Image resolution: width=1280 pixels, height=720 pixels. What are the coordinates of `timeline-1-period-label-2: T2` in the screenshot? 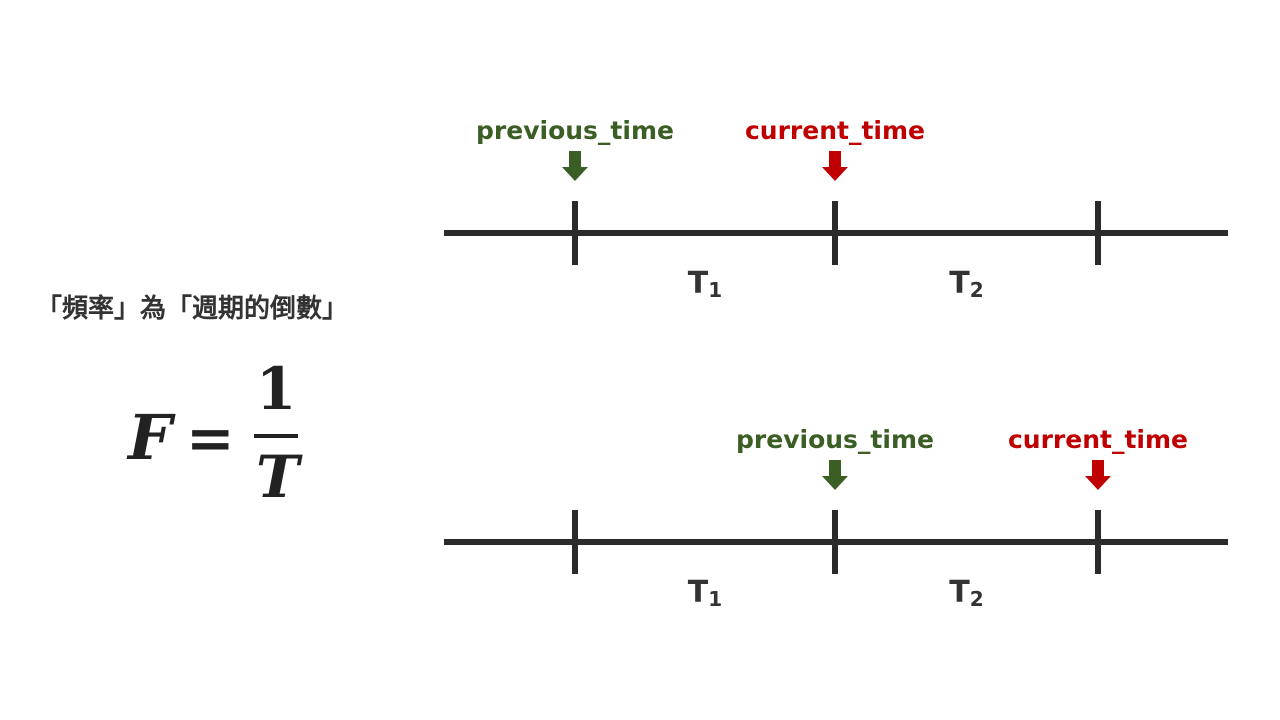 It's located at (966, 284).